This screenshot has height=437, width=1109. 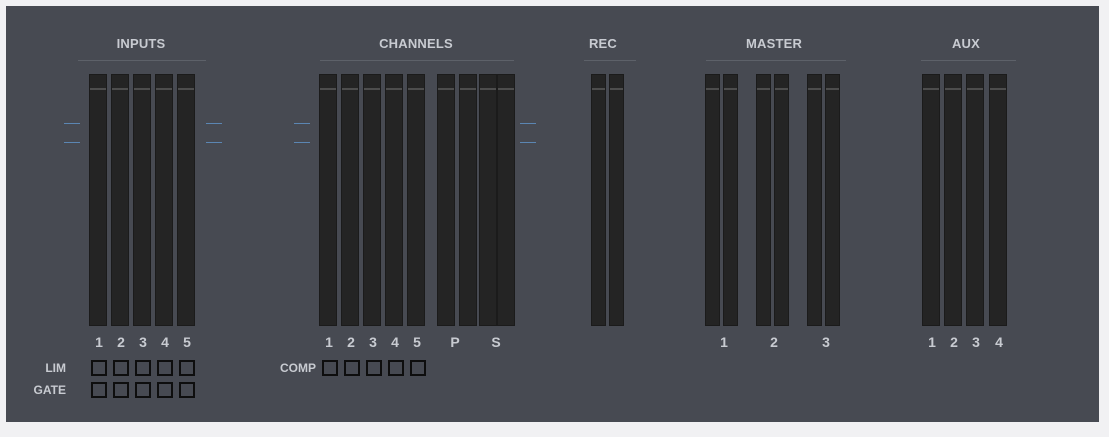 I want to click on channel-label-channels-7: S, so click(x=496, y=342).